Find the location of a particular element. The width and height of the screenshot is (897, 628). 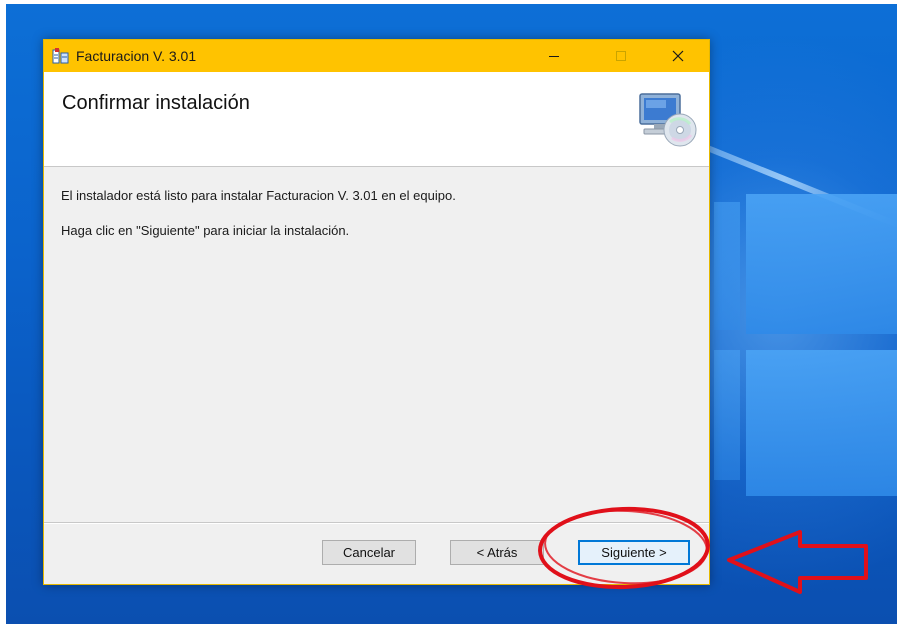

minimize-icon is located at coordinates (554, 56).